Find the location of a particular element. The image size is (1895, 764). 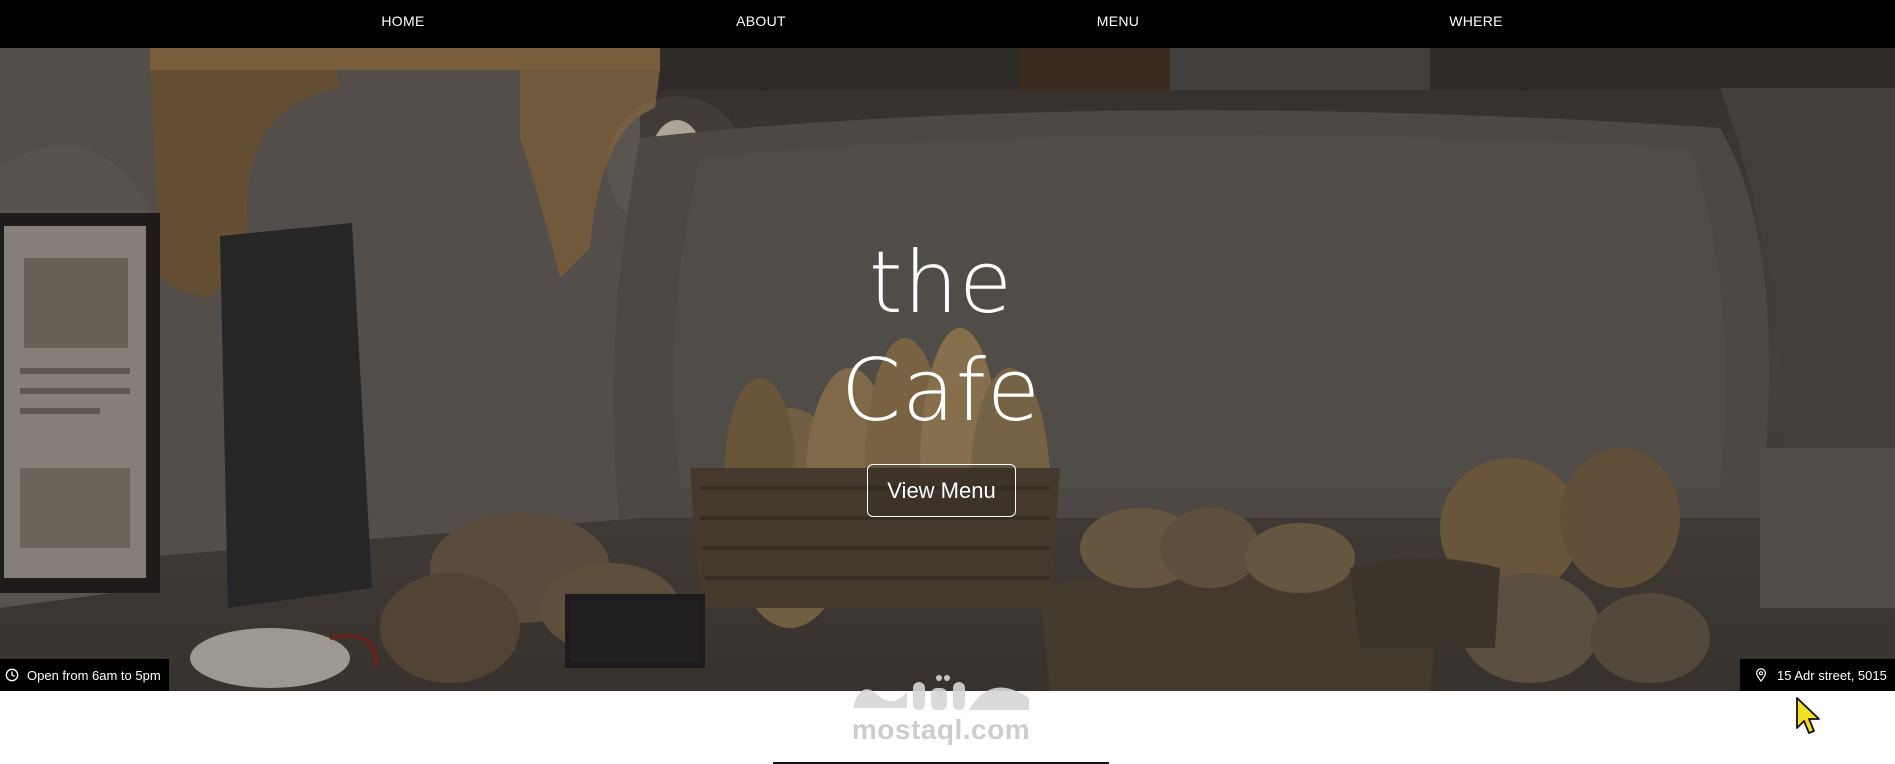

nav-home-link: HOME is located at coordinates (402, 21).